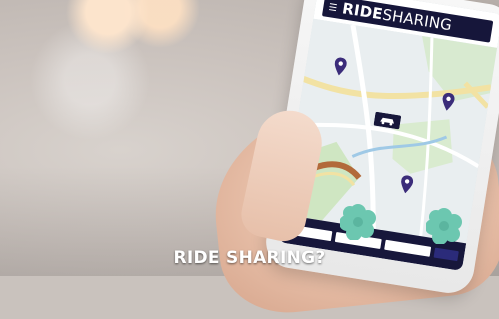  Describe the element at coordinates (333, 6) in the screenshot. I see `menu-icon` at that location.